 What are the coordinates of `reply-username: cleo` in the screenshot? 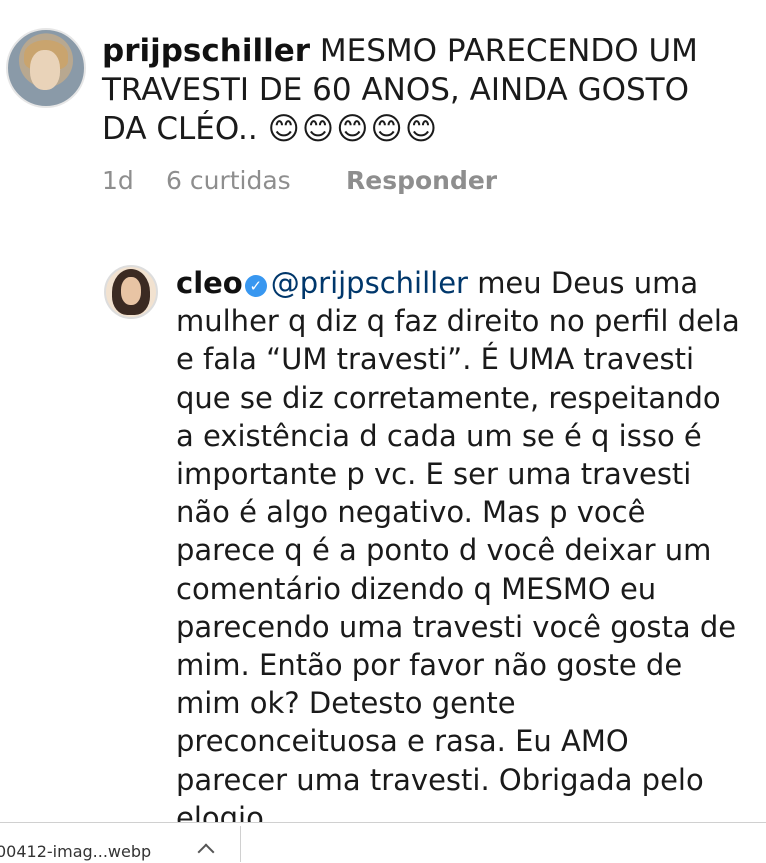 It's located at (209, 283).